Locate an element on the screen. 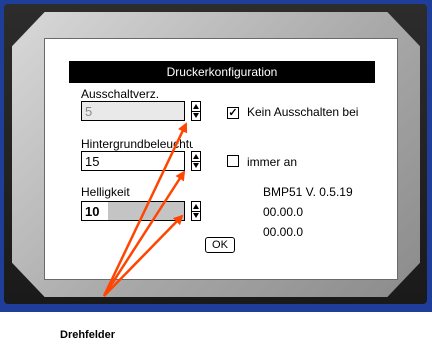 The height and width of the screenshot is (347, 432). checkmark-icon: ✓ is located at coordinates (233, 113).